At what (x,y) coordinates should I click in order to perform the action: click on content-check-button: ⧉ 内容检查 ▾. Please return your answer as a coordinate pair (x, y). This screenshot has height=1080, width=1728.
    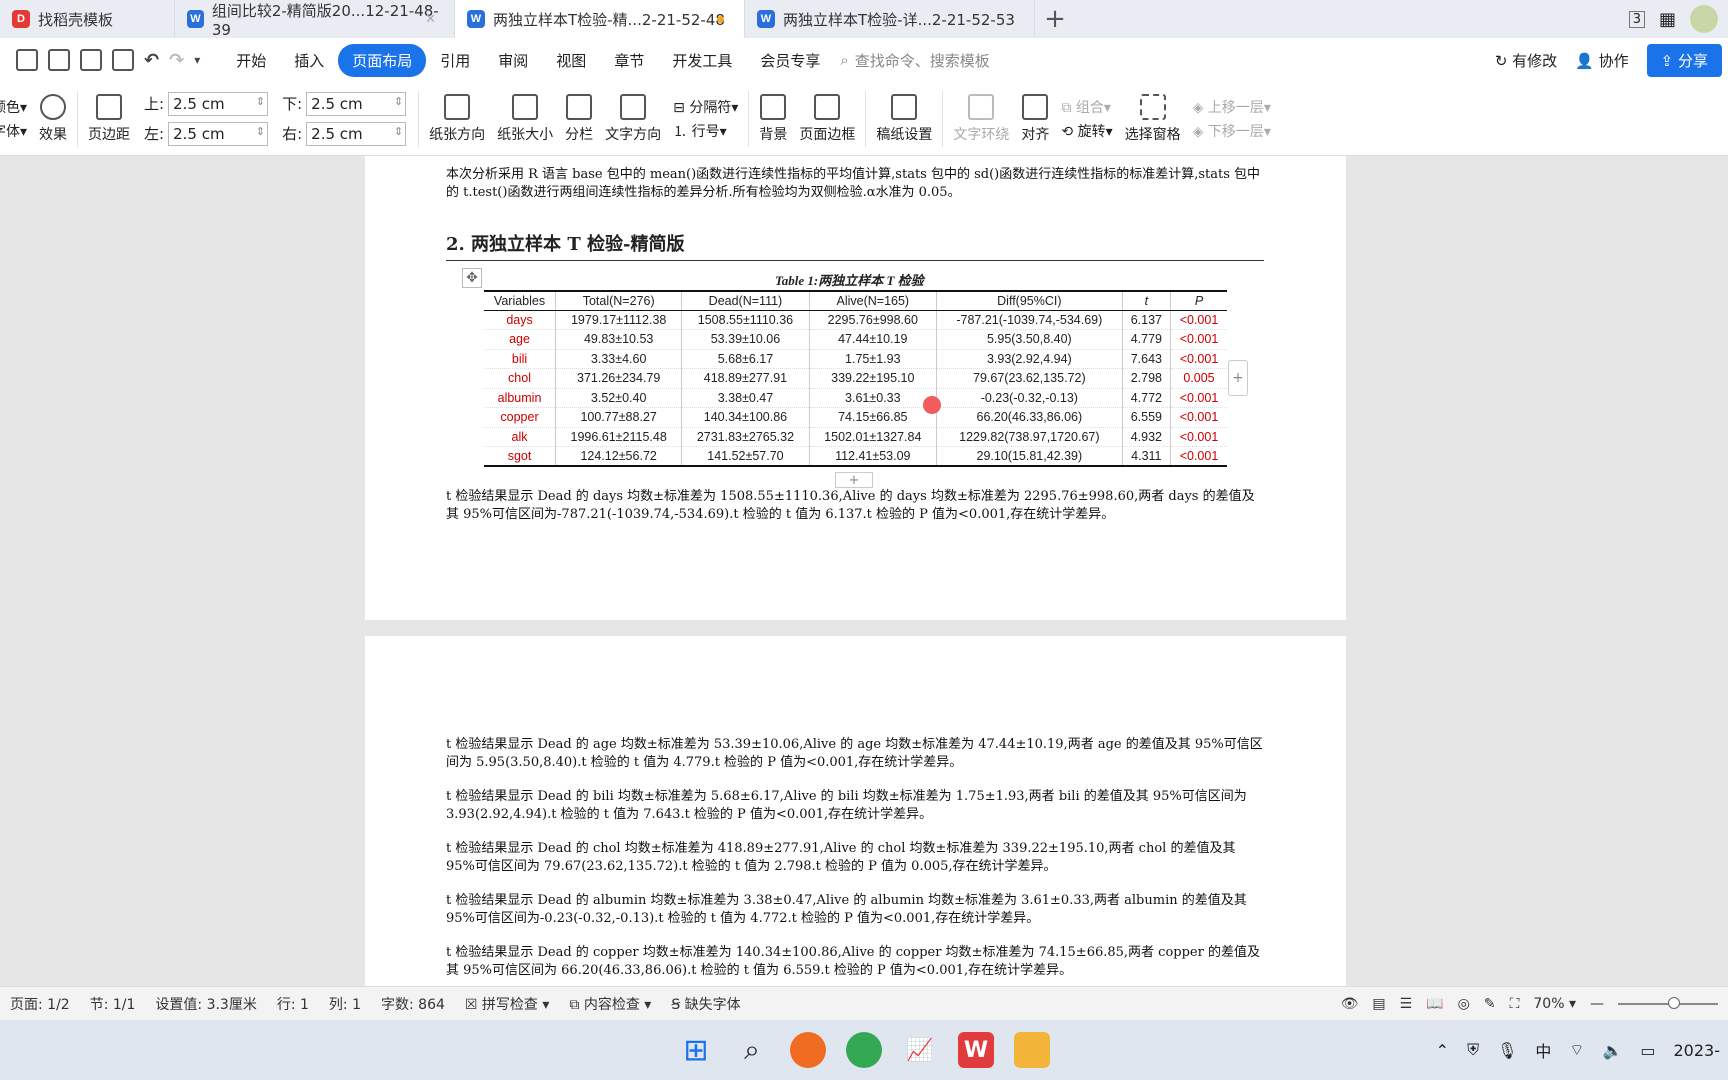
    Looking at the image, I should click on (610, 1004).